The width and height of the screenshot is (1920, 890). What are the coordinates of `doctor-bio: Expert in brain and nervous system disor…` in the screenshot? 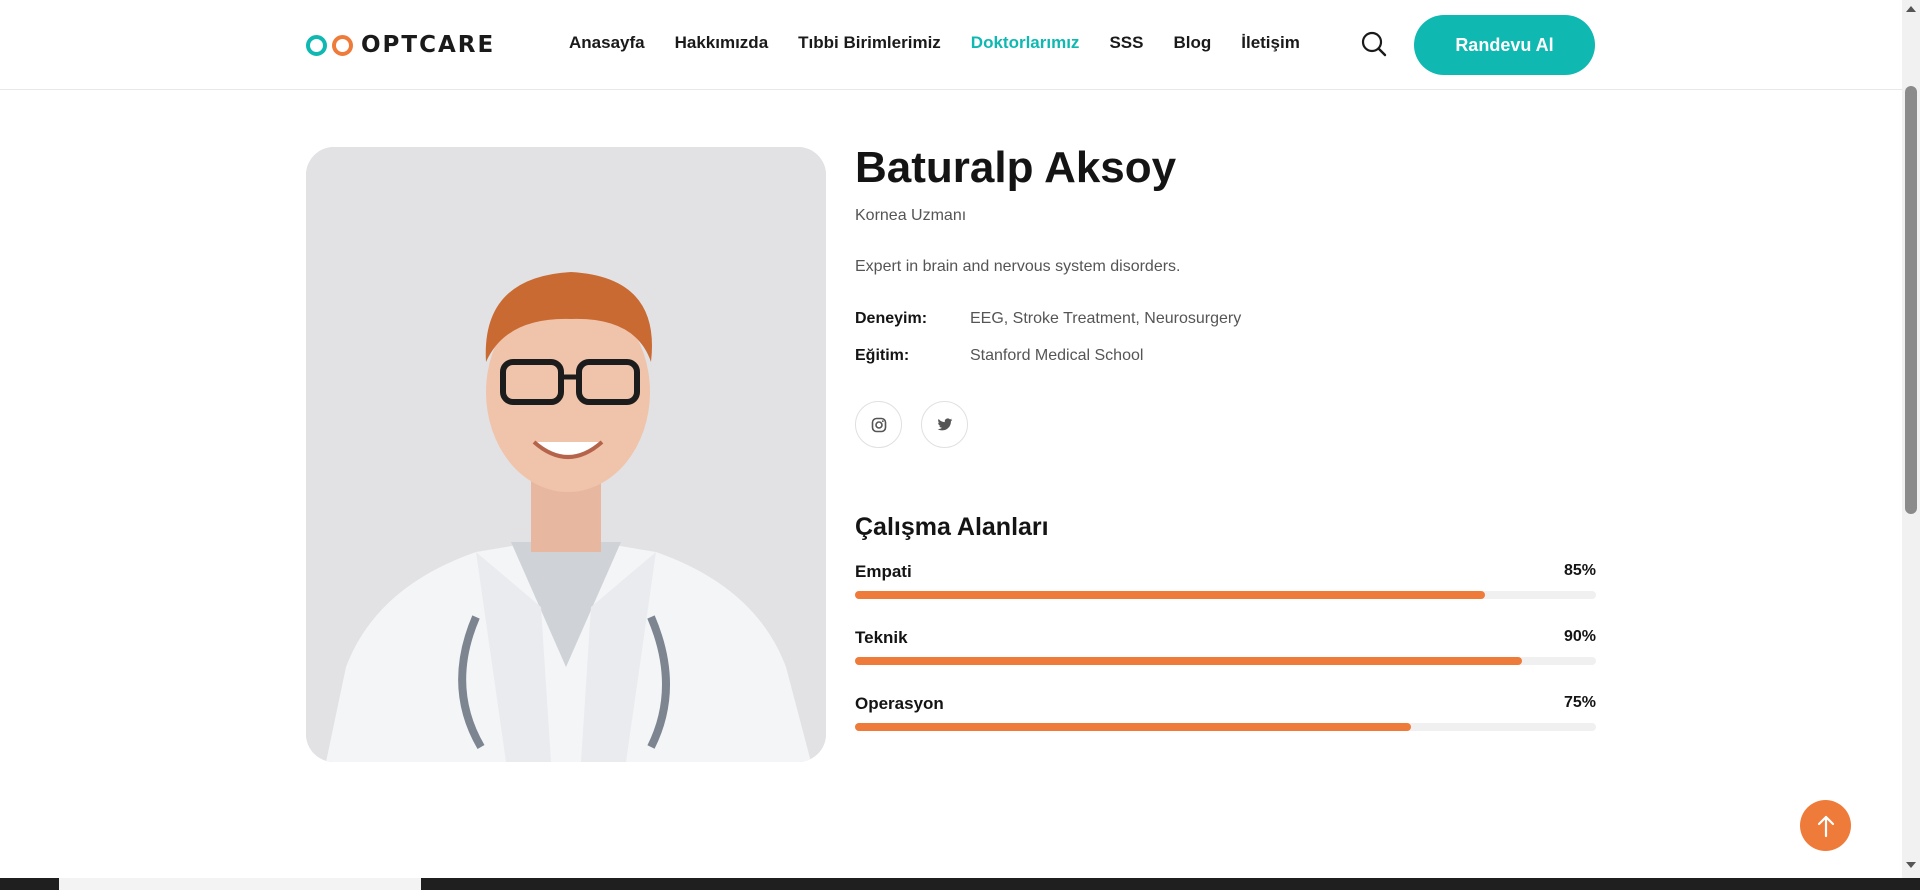 It's located at (1018, 266).